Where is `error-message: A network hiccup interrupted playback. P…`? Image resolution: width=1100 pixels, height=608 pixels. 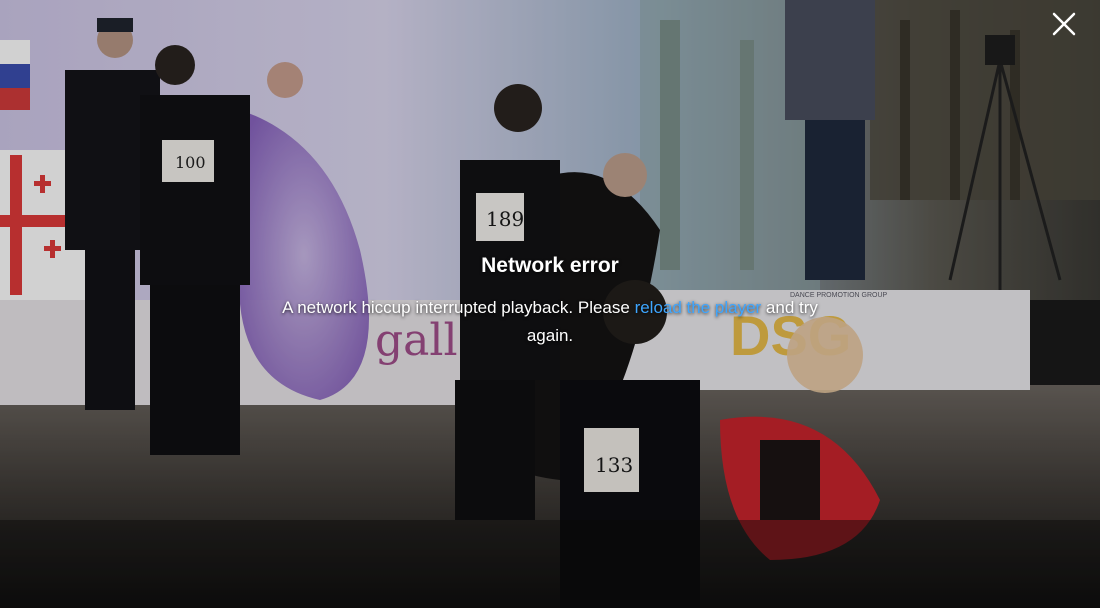 error-message: A network hiccup interrupted playback. P… is located at coordinates (550, 322).